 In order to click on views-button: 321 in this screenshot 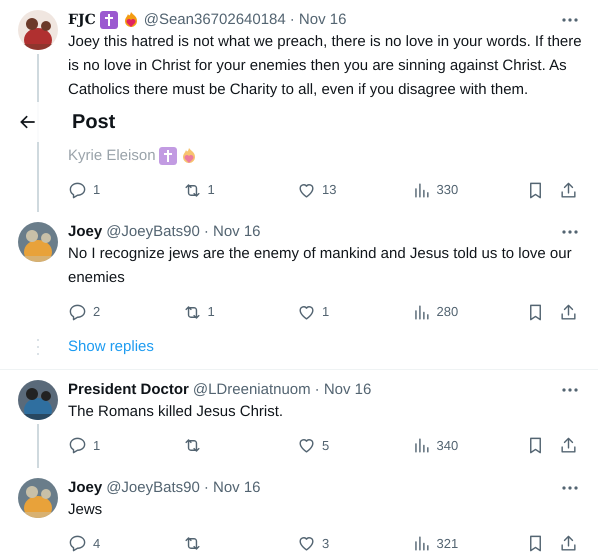, I will do `click(469, 543)`.